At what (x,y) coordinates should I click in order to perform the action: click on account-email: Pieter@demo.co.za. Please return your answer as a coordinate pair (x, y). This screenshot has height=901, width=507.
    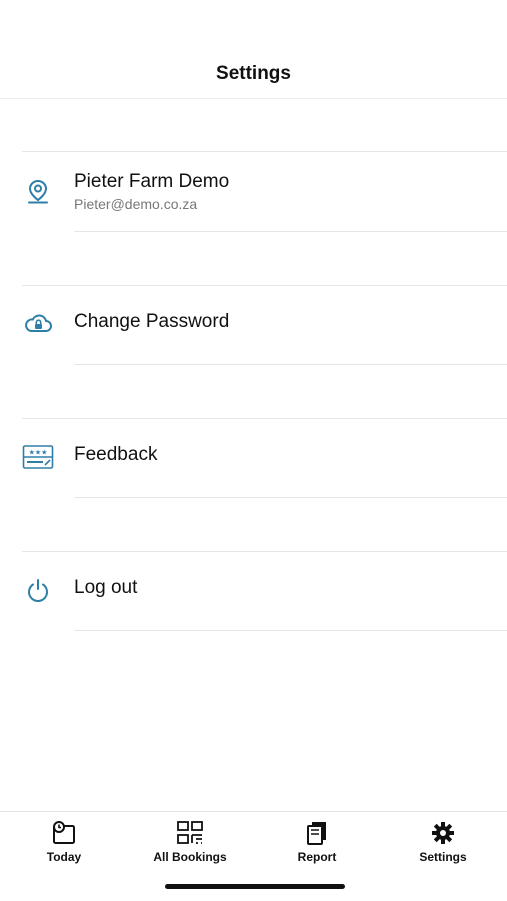
    Looking at the image, I should click on (136, 204).